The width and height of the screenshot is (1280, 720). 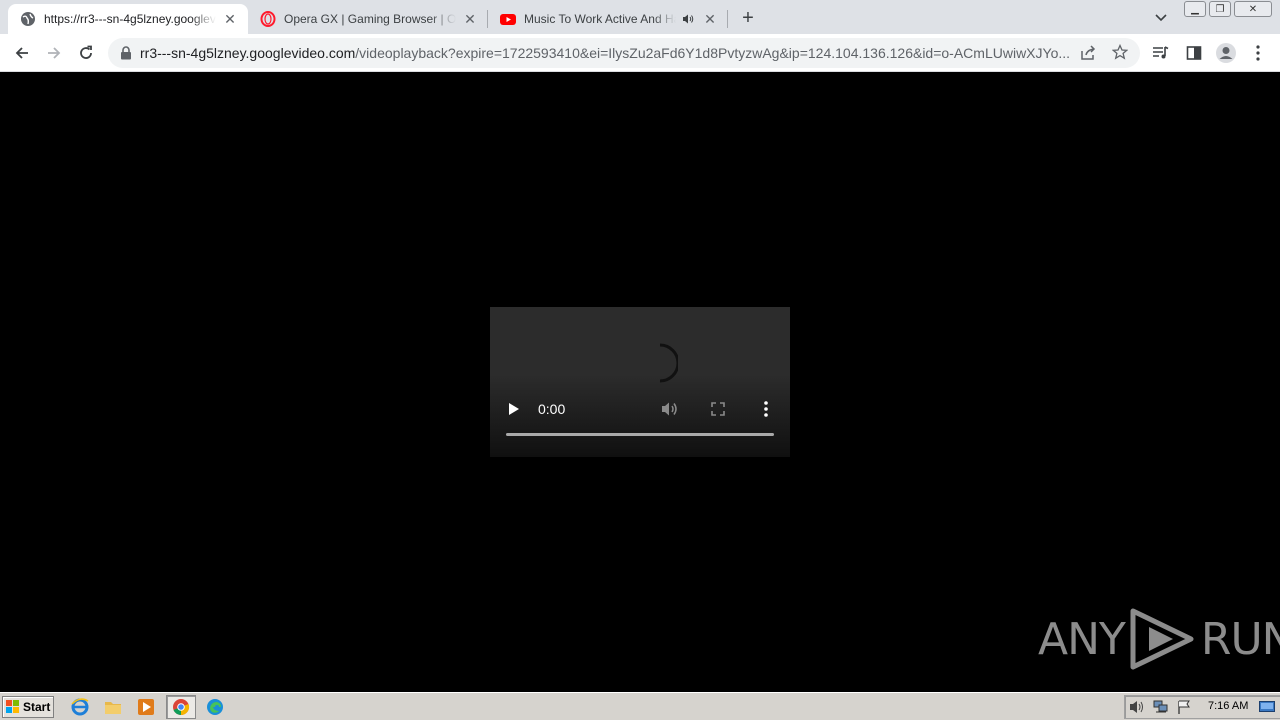 I want to click on start-label: Start, so click(x=37, y=707).